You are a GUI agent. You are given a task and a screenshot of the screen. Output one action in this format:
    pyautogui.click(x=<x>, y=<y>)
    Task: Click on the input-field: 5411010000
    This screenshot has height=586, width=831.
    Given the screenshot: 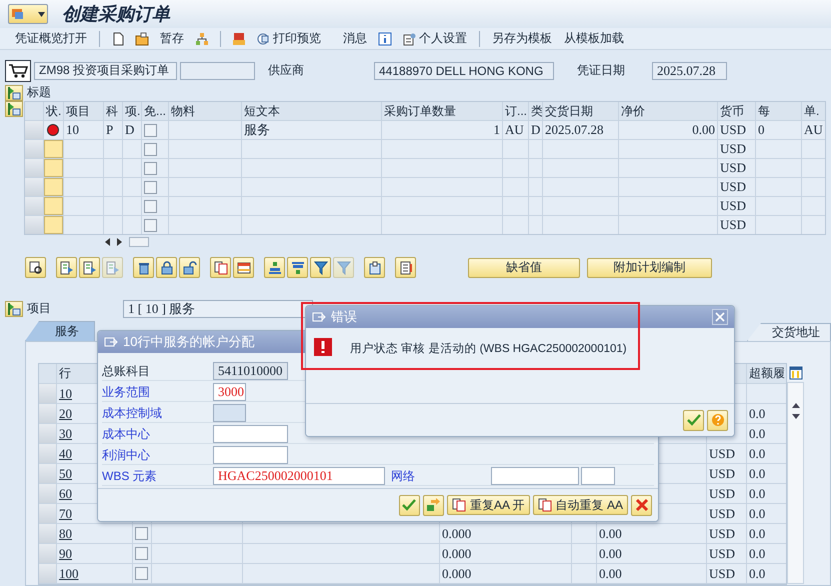 What is the action you would take?
    pyautogui.click(x=250, y=371)
    